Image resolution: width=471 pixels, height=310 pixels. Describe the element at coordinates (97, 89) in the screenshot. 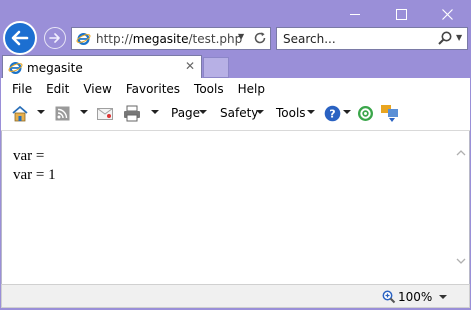

I see `menu-view: View` at that location.